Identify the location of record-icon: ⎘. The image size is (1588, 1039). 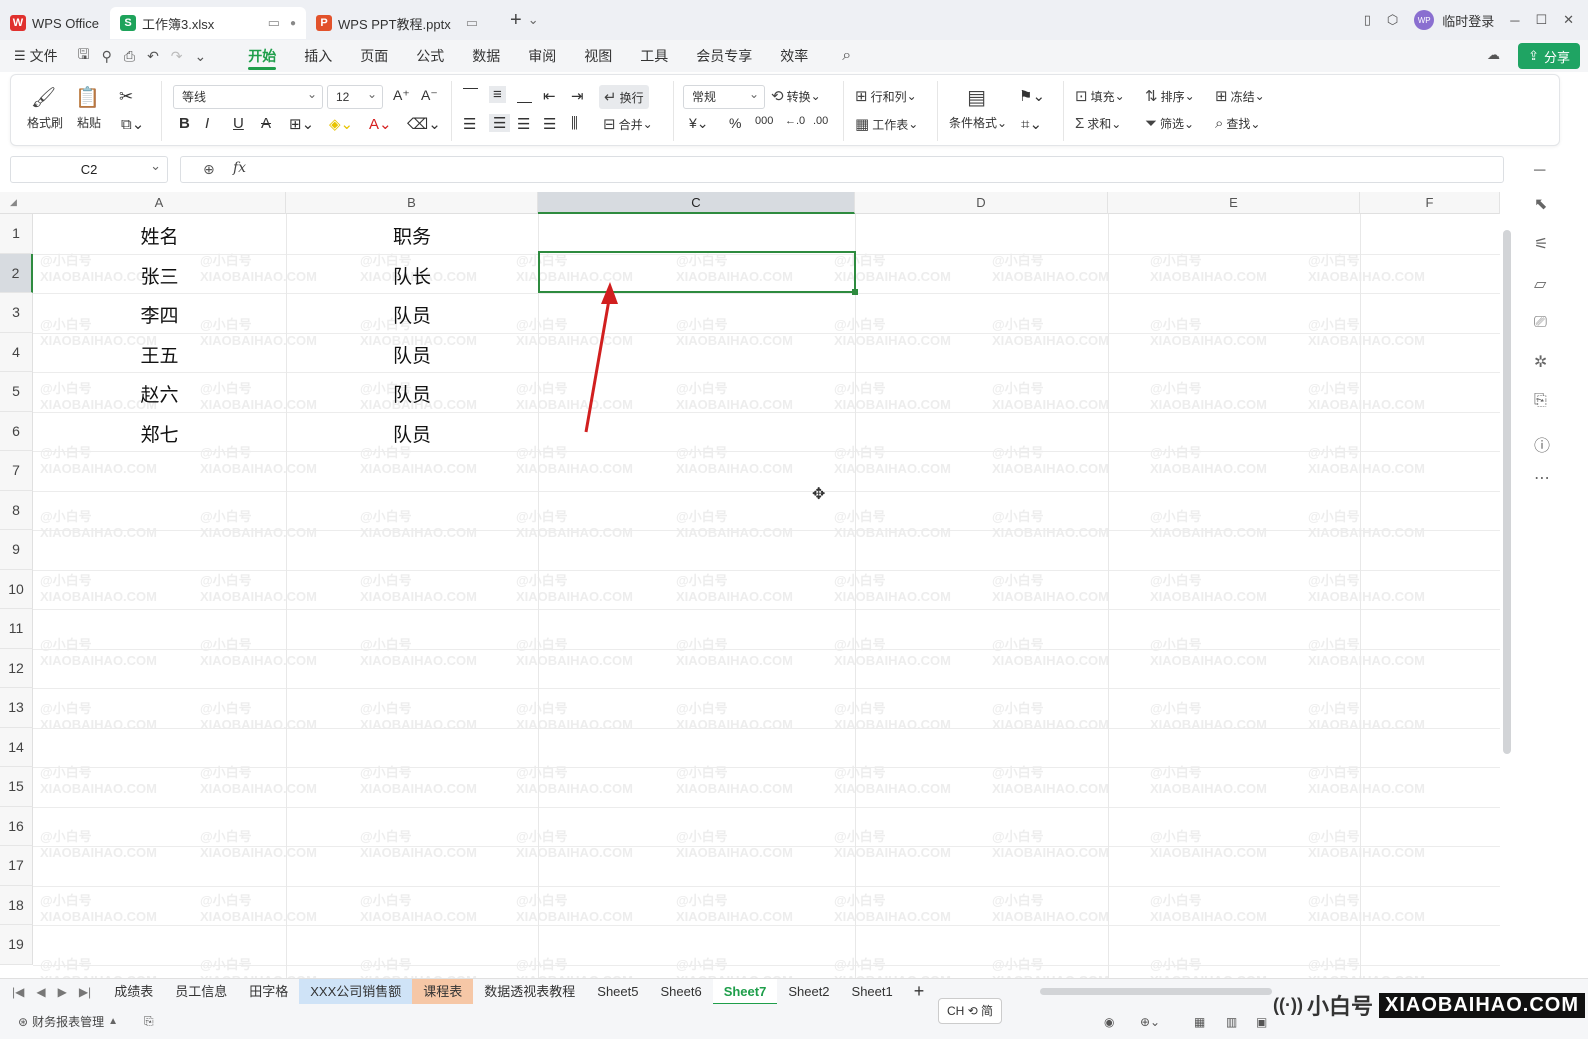
(149, 1021).